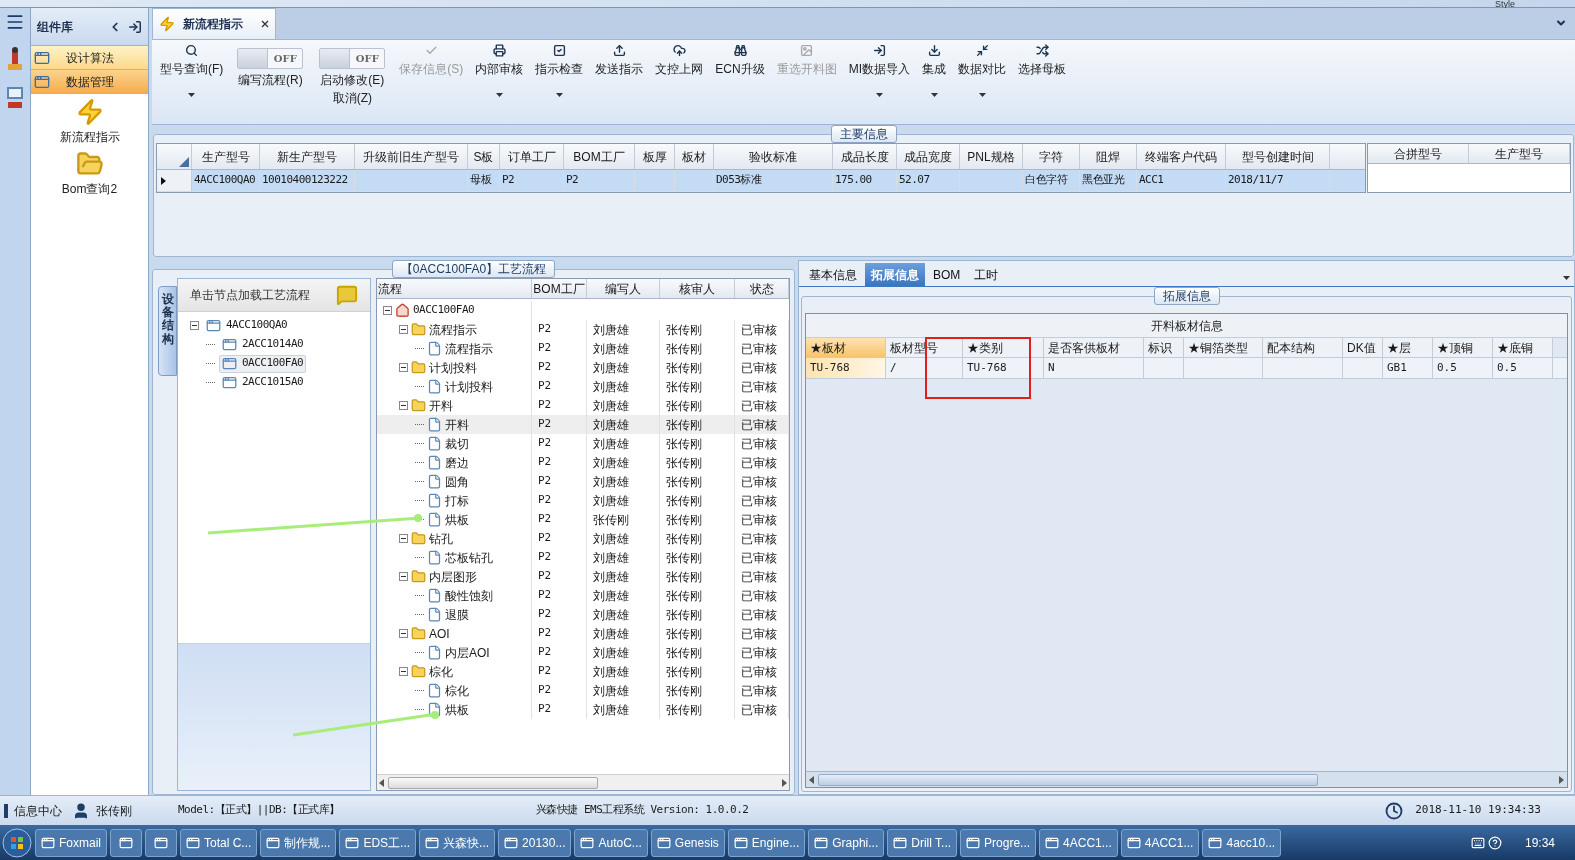 Image resolution: width=1575 pixels, height=860 pixels. Describe the element at coordinates (895, 274) in the screenshot. I see `tab: 拓展信息` at that location.